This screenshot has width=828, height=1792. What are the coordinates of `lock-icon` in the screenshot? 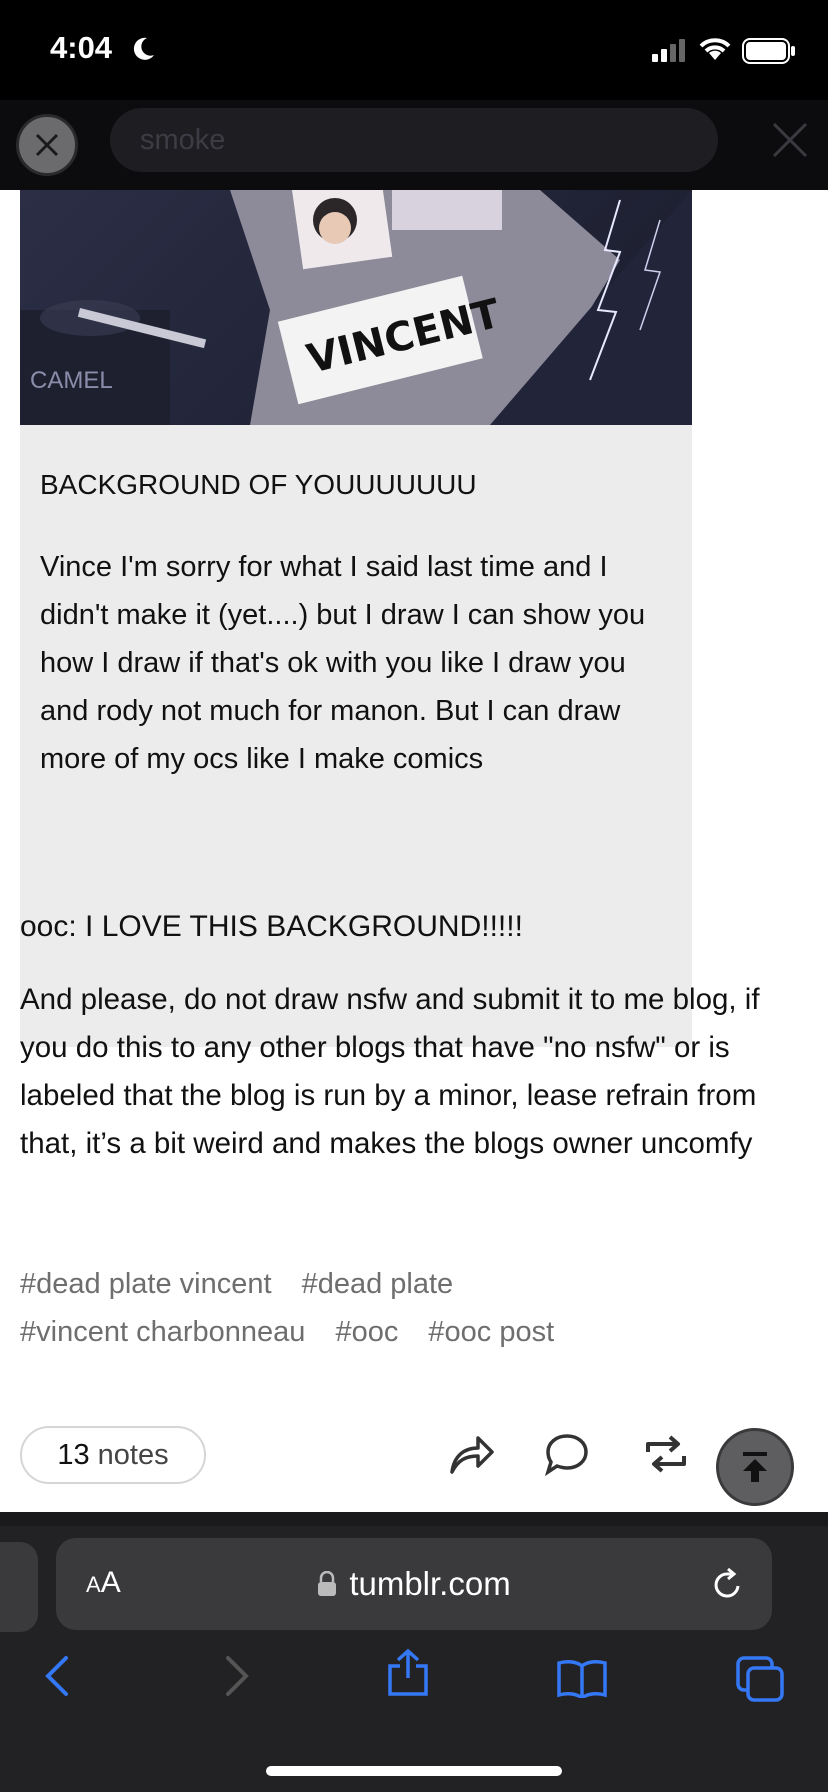 It's located at (327, 1583).